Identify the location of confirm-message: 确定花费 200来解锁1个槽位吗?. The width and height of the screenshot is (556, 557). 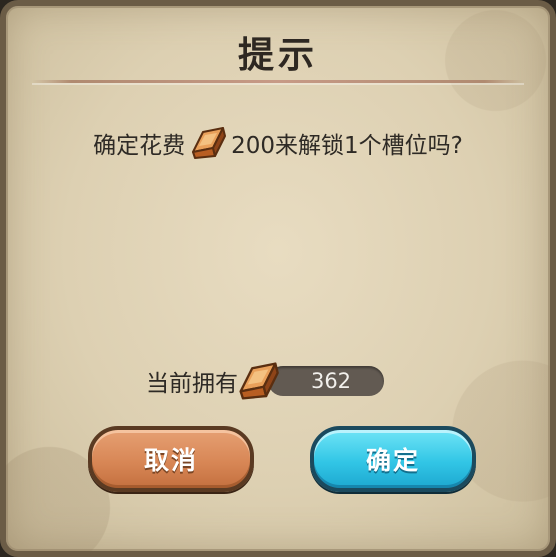
(278, 143).